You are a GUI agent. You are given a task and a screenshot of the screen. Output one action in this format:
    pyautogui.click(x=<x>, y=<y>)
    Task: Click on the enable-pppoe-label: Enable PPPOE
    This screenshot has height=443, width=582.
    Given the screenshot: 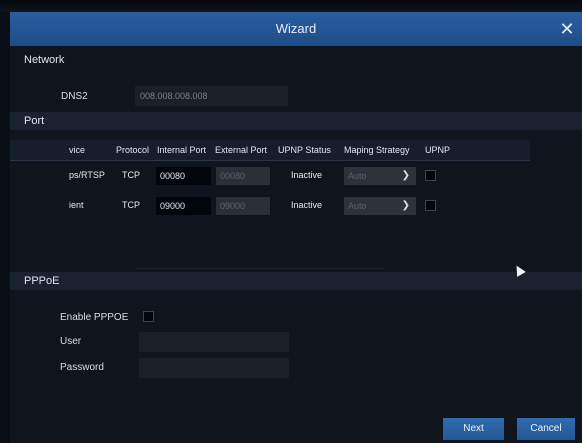 What is the action you would take?
    pyautogui.click(x=94, y=317)
    